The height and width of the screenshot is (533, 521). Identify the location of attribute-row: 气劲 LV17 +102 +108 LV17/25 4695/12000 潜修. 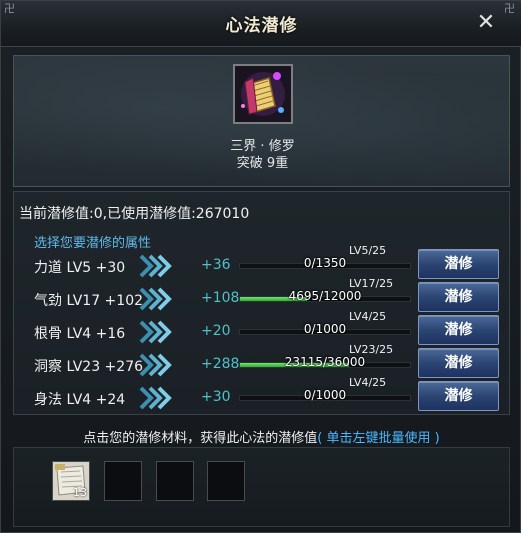
(261, 295).